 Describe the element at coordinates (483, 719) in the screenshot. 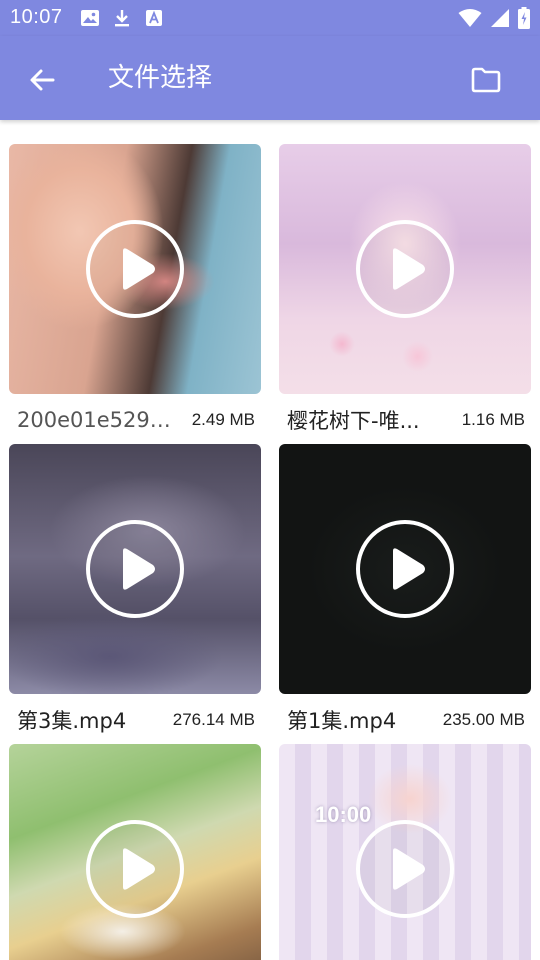

I see `file-size: 235.00 MB` at that location.